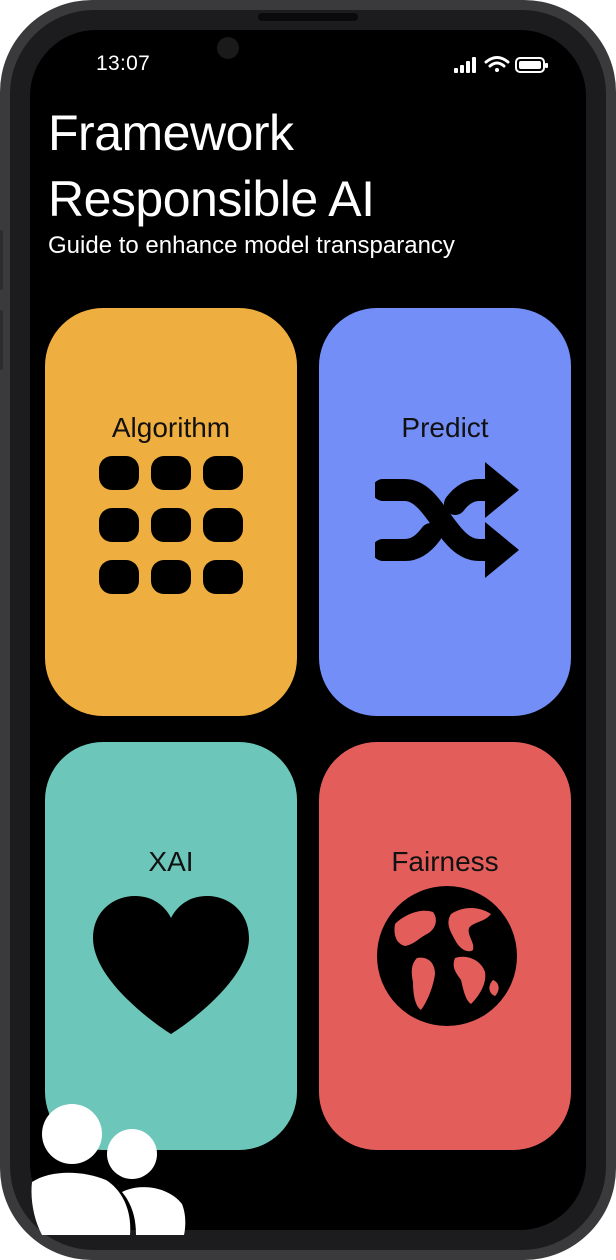 The image size is (616, 1260). Describe the element at coordinates (171, 525) in the screenshot. I see `grid-icon` at that location.